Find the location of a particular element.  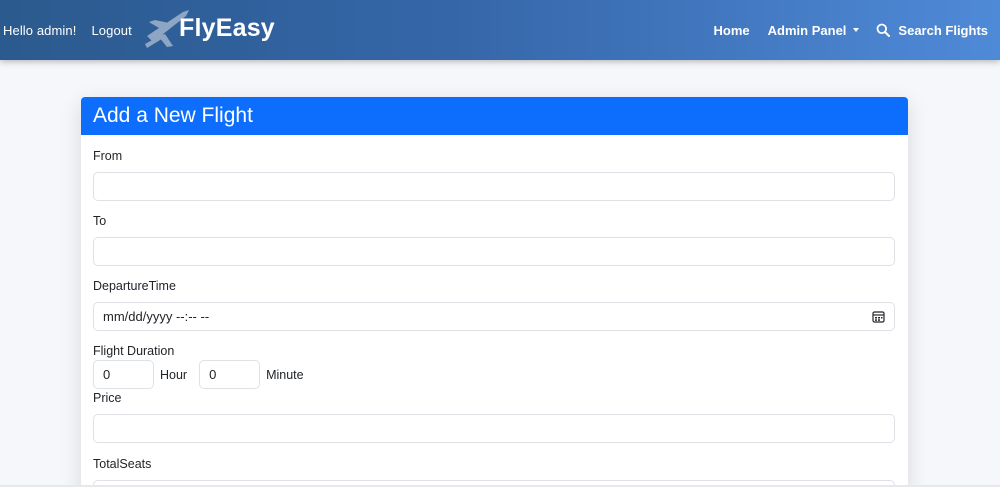

admin-panel-label: Admin Panel is located at coordinates (807, 30).